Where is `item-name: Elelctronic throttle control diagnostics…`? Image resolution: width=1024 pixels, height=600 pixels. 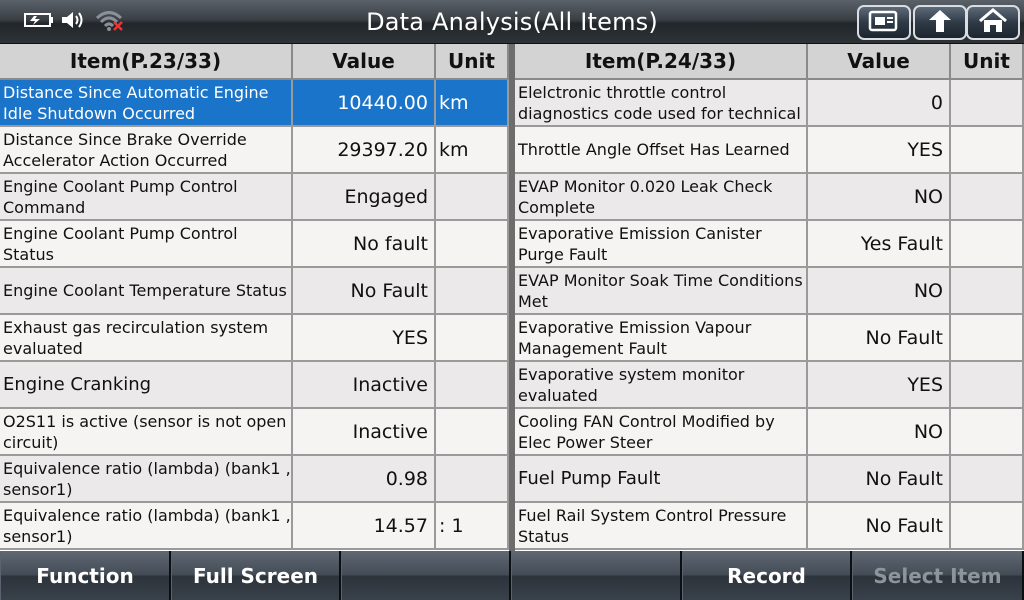 item-name: Elelctronic throttle control diagnostics… is located at coordinates (661, 103).